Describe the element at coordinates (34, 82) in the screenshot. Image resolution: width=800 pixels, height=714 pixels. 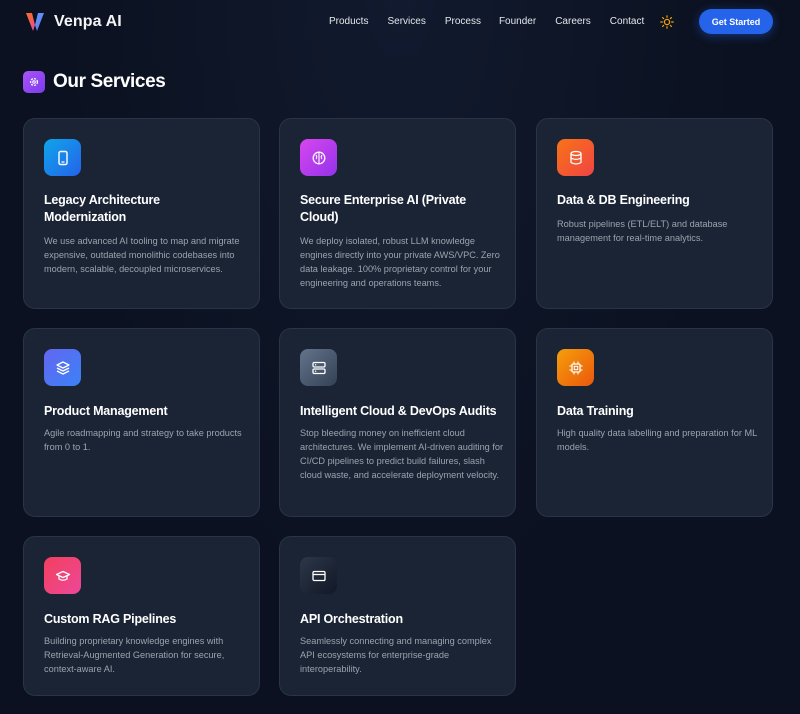
I see `gear-icon` at that location.